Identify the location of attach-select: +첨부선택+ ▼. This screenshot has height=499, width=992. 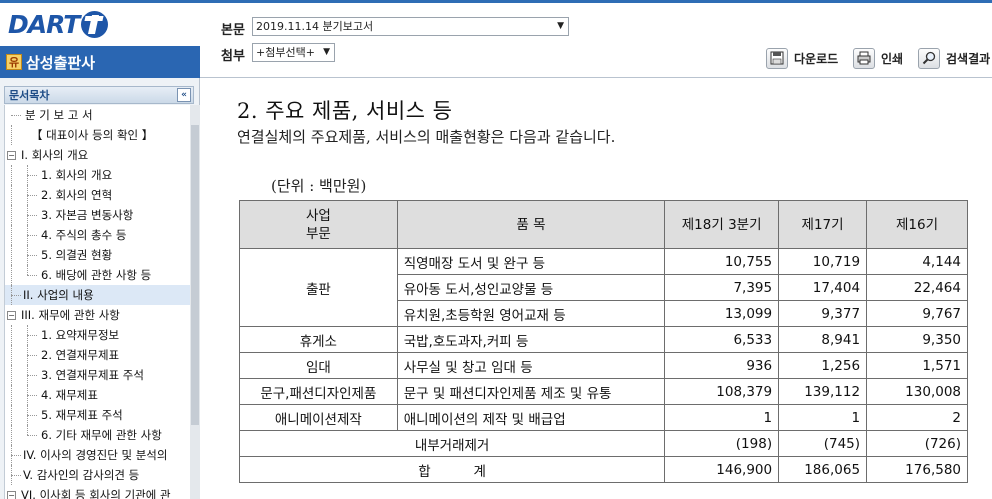
(293, 52).